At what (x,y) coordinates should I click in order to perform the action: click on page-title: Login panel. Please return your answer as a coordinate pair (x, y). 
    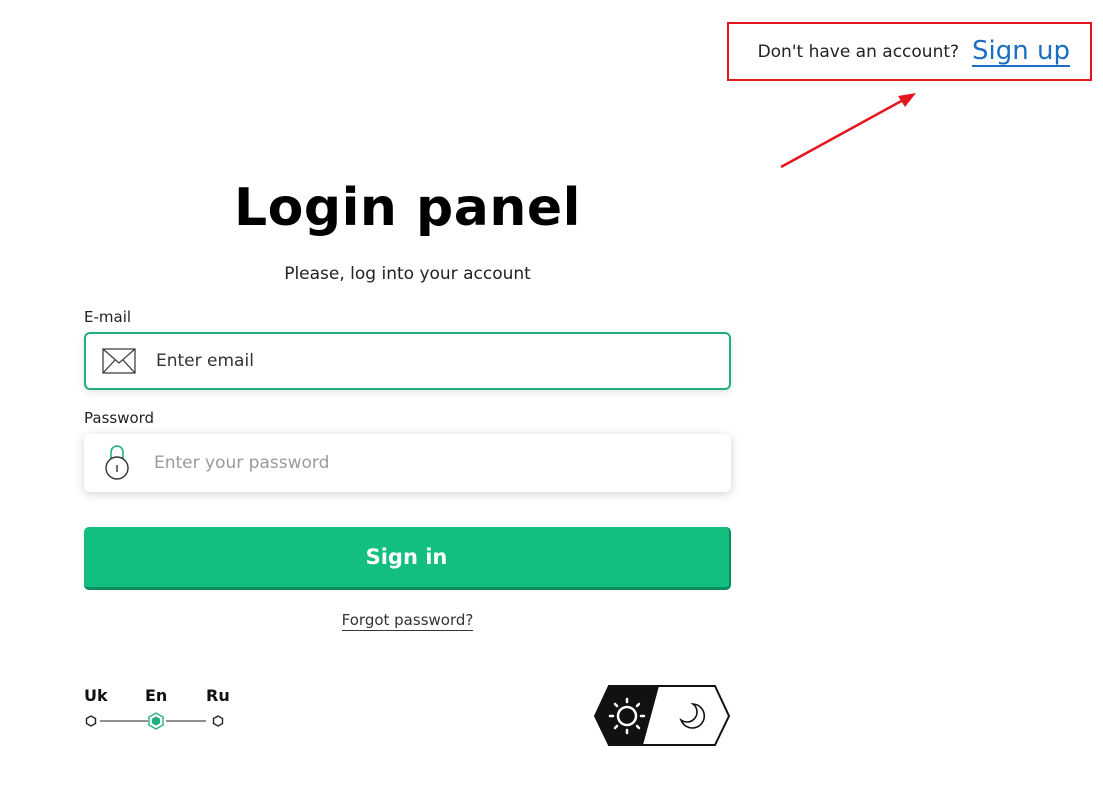
    Looking at the image, I should click on (407, 208).